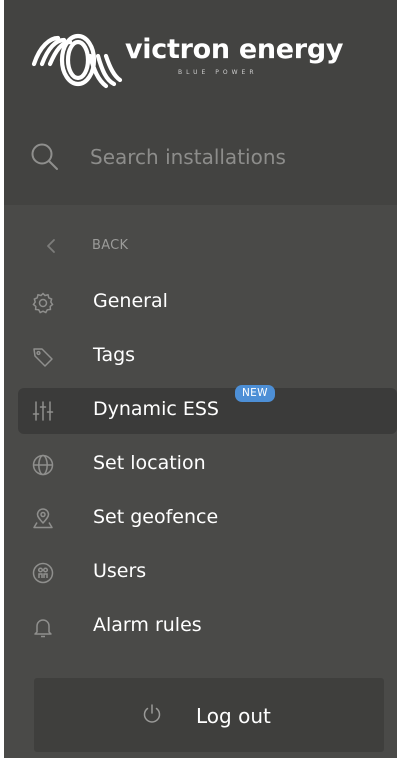 The width and height of the screenshot is (404, 758). What do you see at coordinates (200, 246) in the screenshot?
I see `back-button: BACK` at bounding box center [200, 246].